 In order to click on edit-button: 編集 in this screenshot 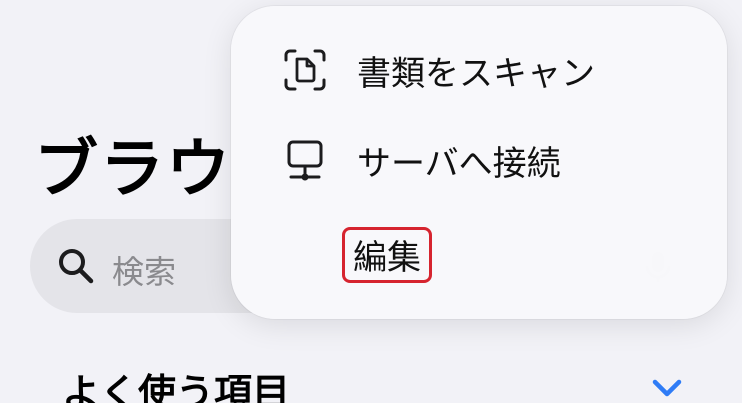, I will do `click(387, 255)`.